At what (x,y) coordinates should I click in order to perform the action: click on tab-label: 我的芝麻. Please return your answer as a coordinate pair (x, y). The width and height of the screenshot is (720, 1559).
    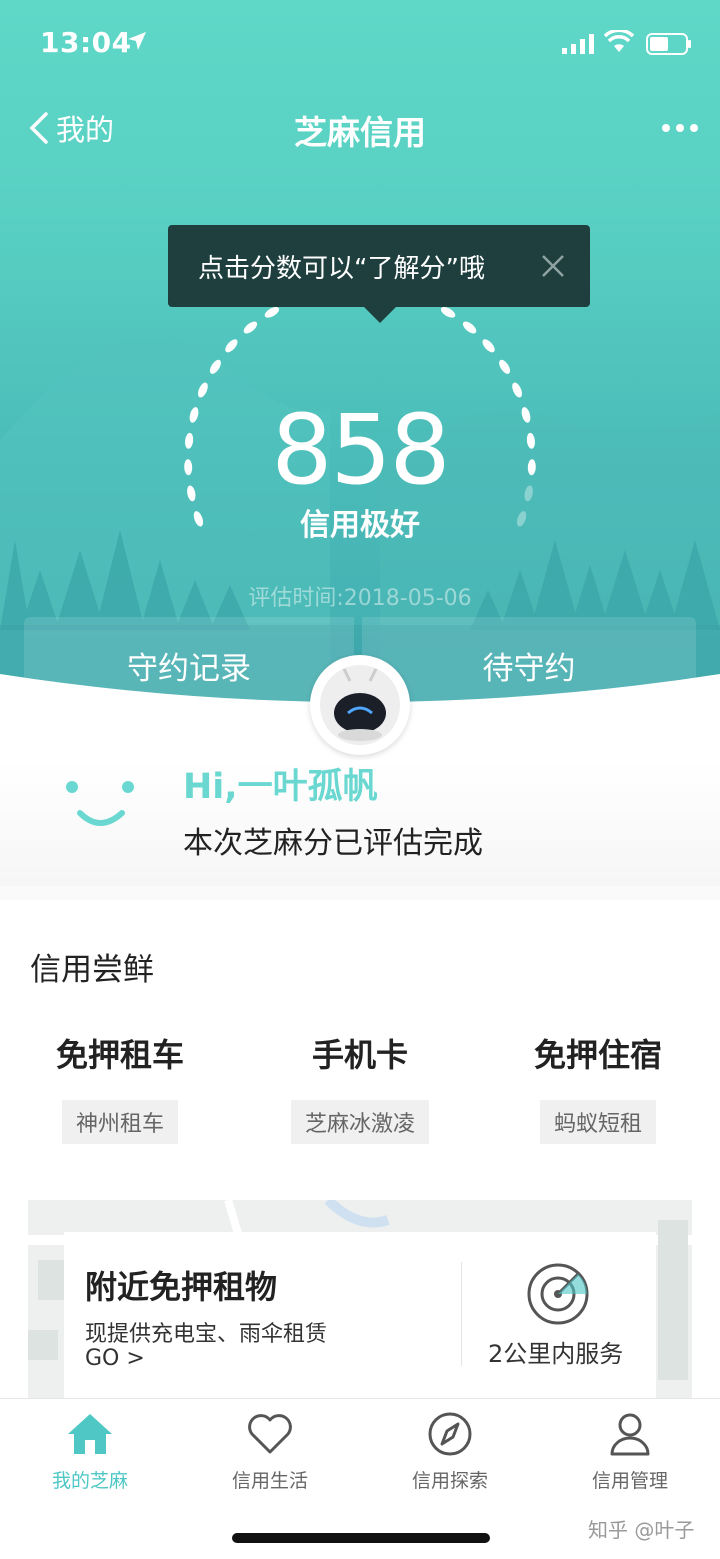
    Looking at the image, I should click on (89, 1481).